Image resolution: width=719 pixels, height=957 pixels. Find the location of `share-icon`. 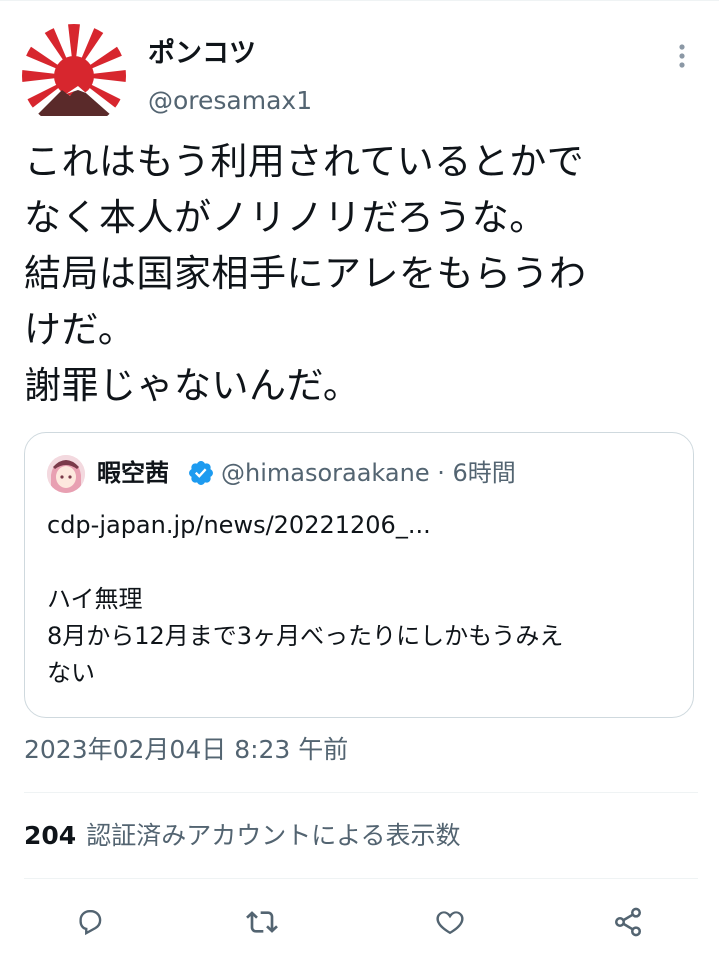

share-icon is located at coordinates (628, 922).